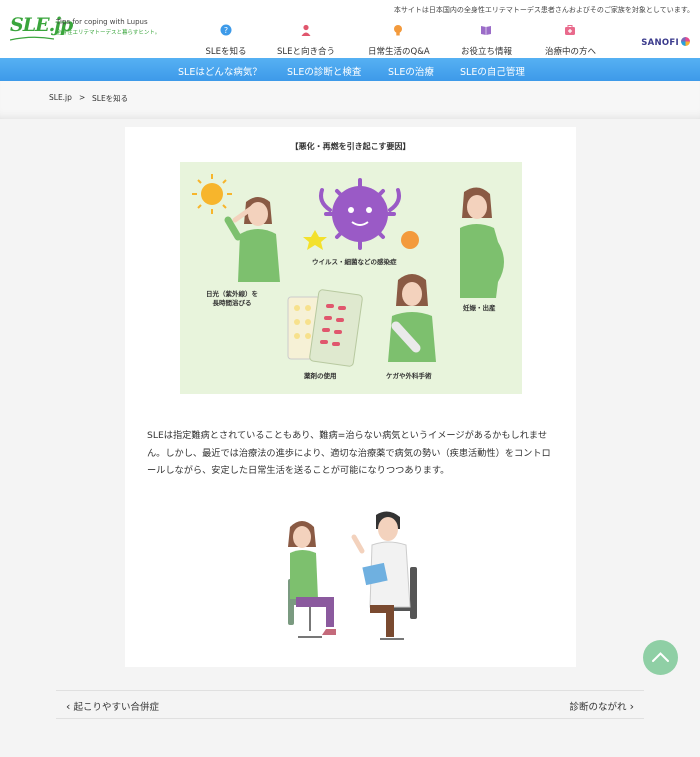 The height and width of the screenshot is (757, 700). Describe the element at coordinates (320, 376) in the screenshot. I see `label-drugs: 薬剤の使用` at that location.